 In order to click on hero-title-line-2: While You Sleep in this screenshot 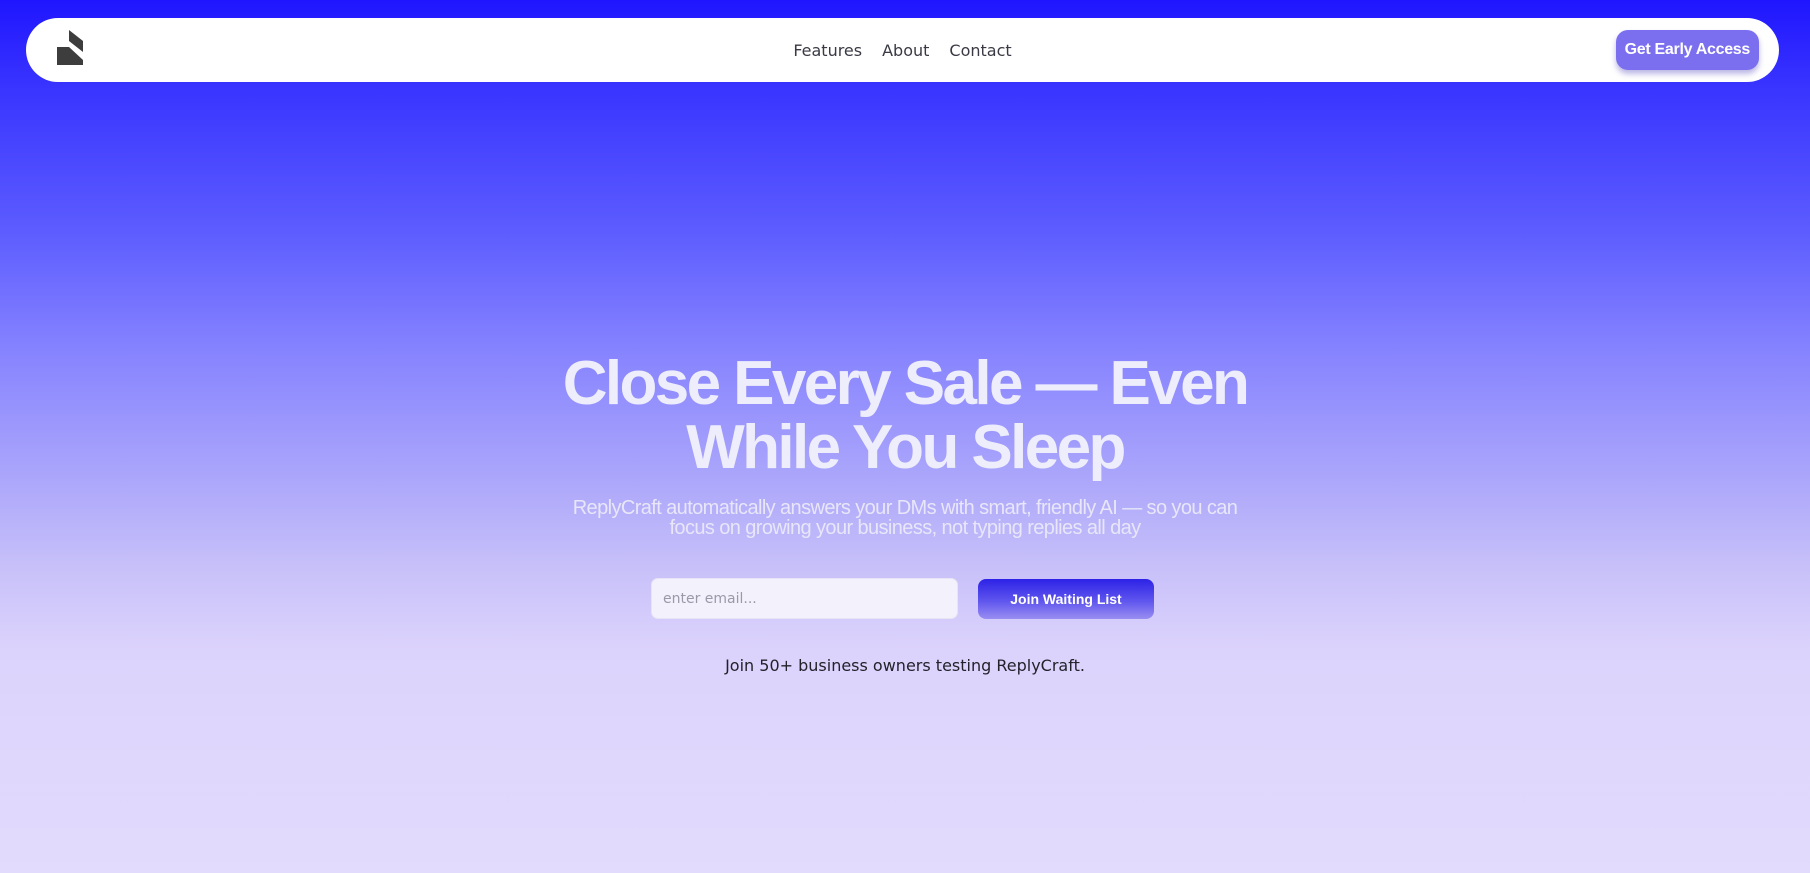, I will do `click(906, 447)`.